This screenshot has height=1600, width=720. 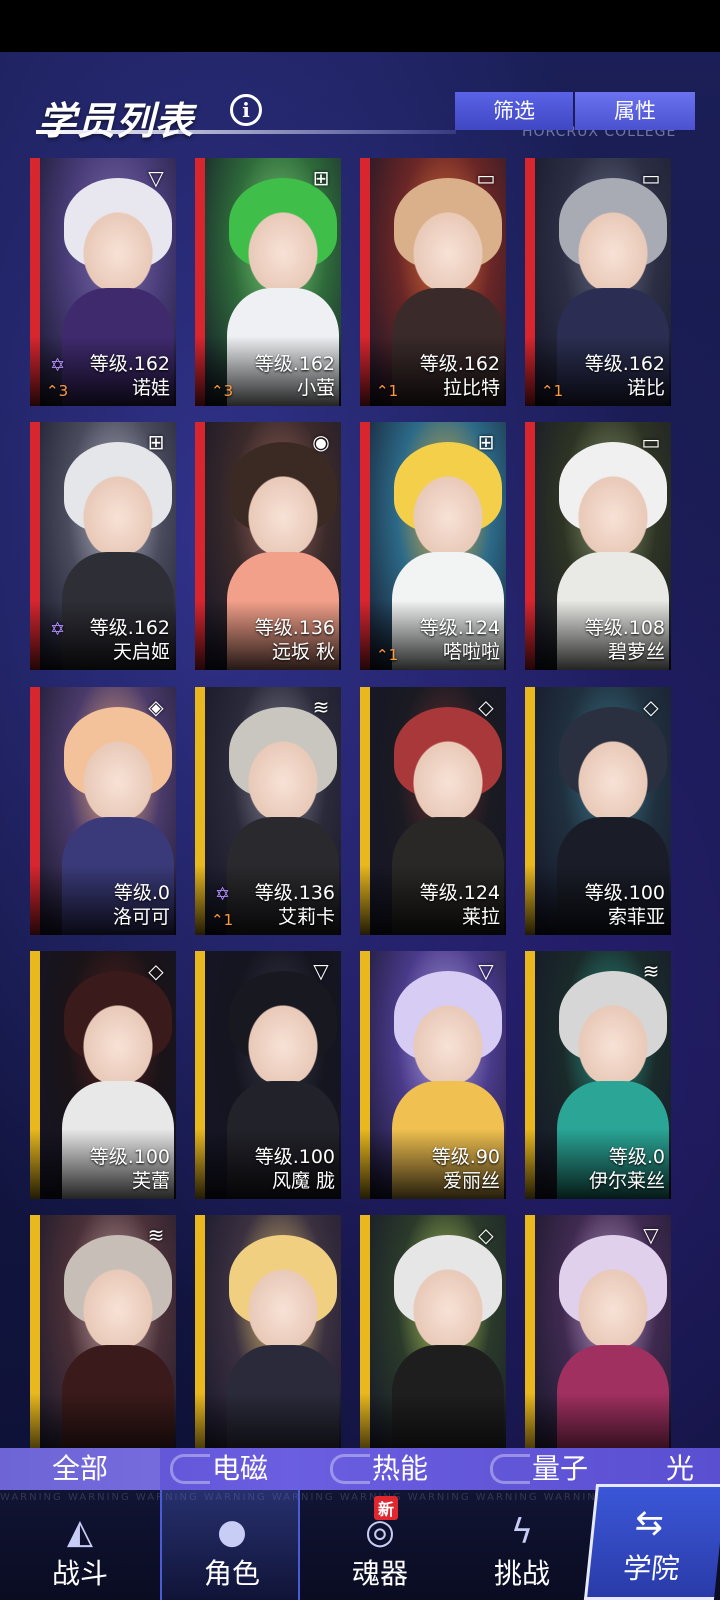 I want to click on student-card: ▽ 等级.100 风魔 胧, so click(x=268, y=1075).